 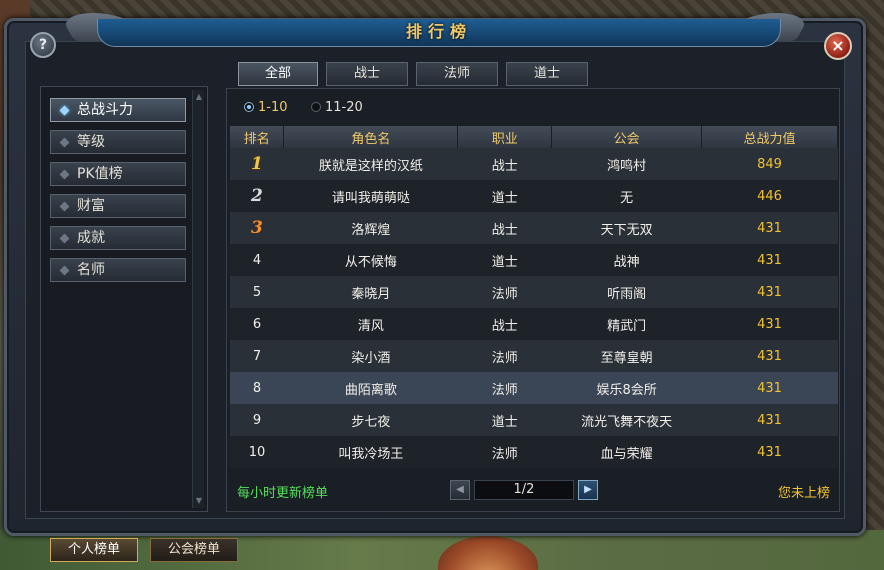 What do you see at coordinates (547, 74) in the screenshot?
I see `tab-taoist: 道士` at bounding box center [547, 74].